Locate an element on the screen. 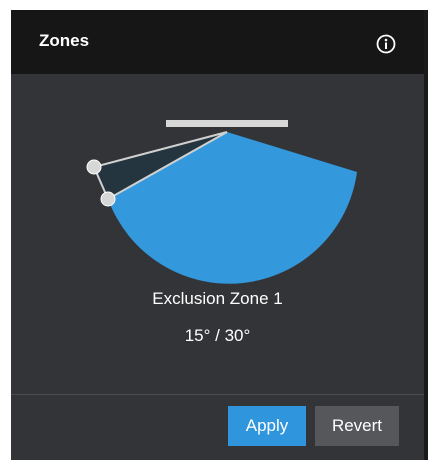 Image resolution: width=441 pixels, height=468 pixels. zone-name: Exclusion Zone 1 is located at coordinates (217, 298).